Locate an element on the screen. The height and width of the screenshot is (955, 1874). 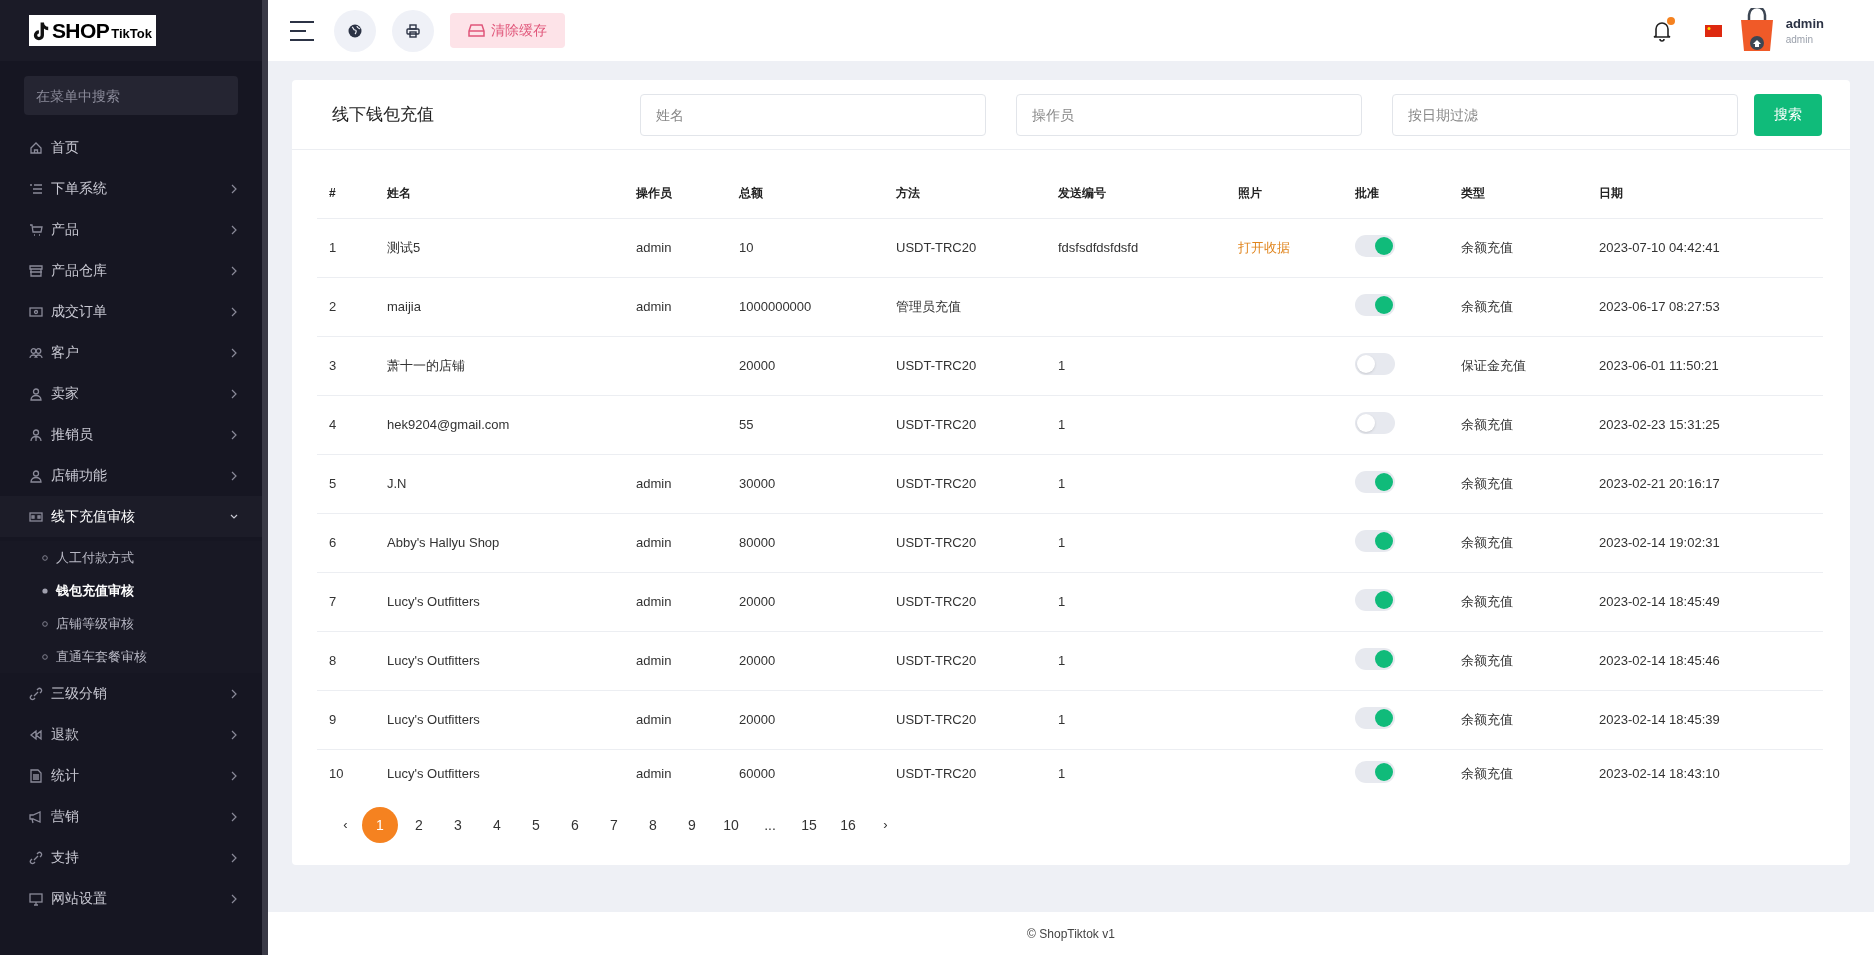
list-icon is located at coordinates (36, 188).